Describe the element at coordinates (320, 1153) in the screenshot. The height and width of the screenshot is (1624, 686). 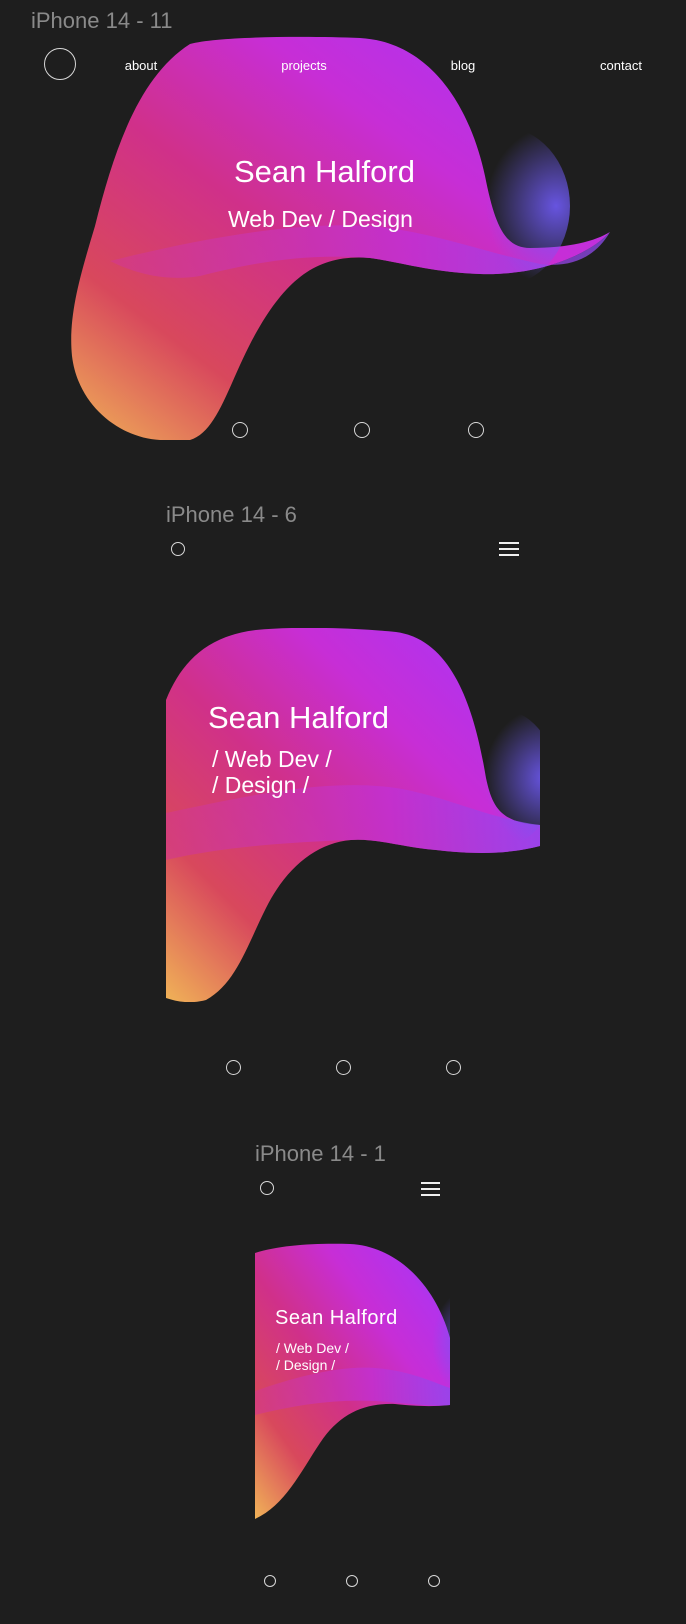
I see `frame-title: iPhone 14 - 1` at that location.